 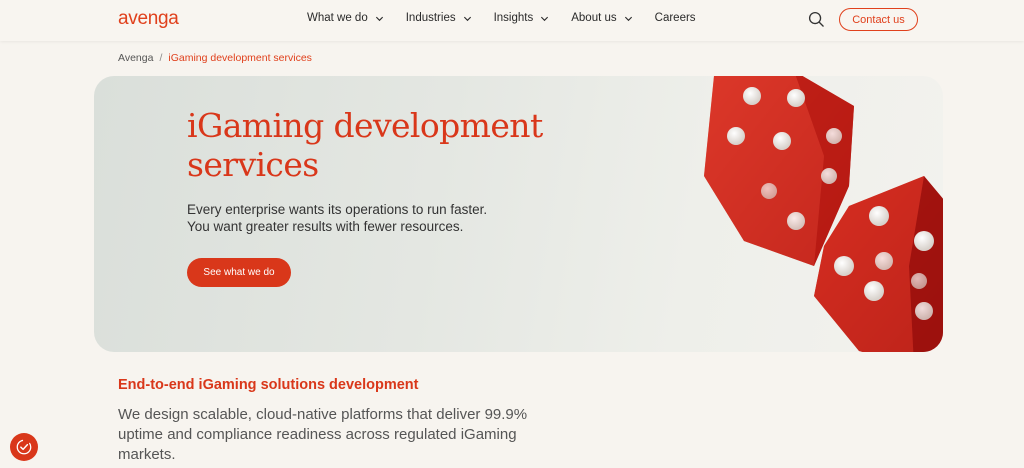 I want to click on contact-us-button: Contact us, so click(x=878, y=19).